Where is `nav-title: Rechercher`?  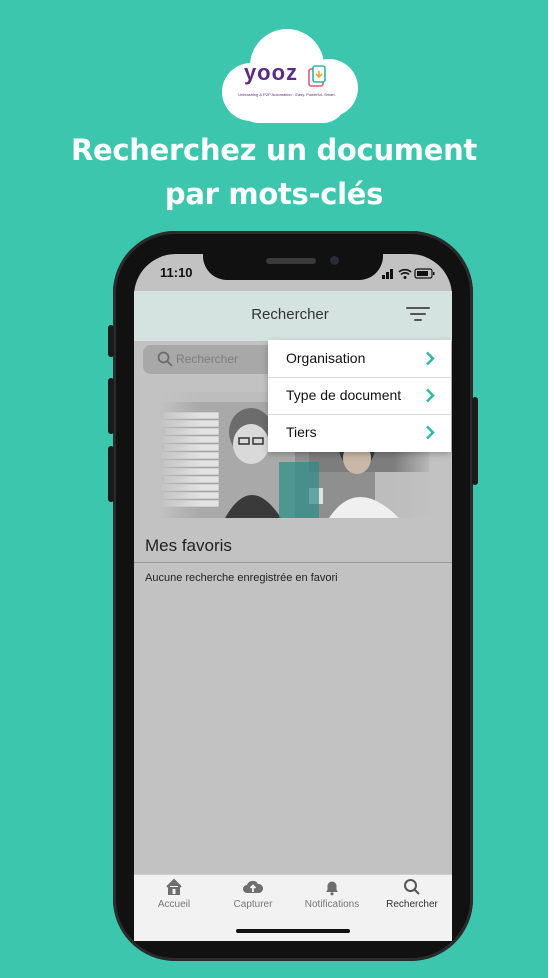 nav-title: Rechercher is located at coordinates (290, 314).